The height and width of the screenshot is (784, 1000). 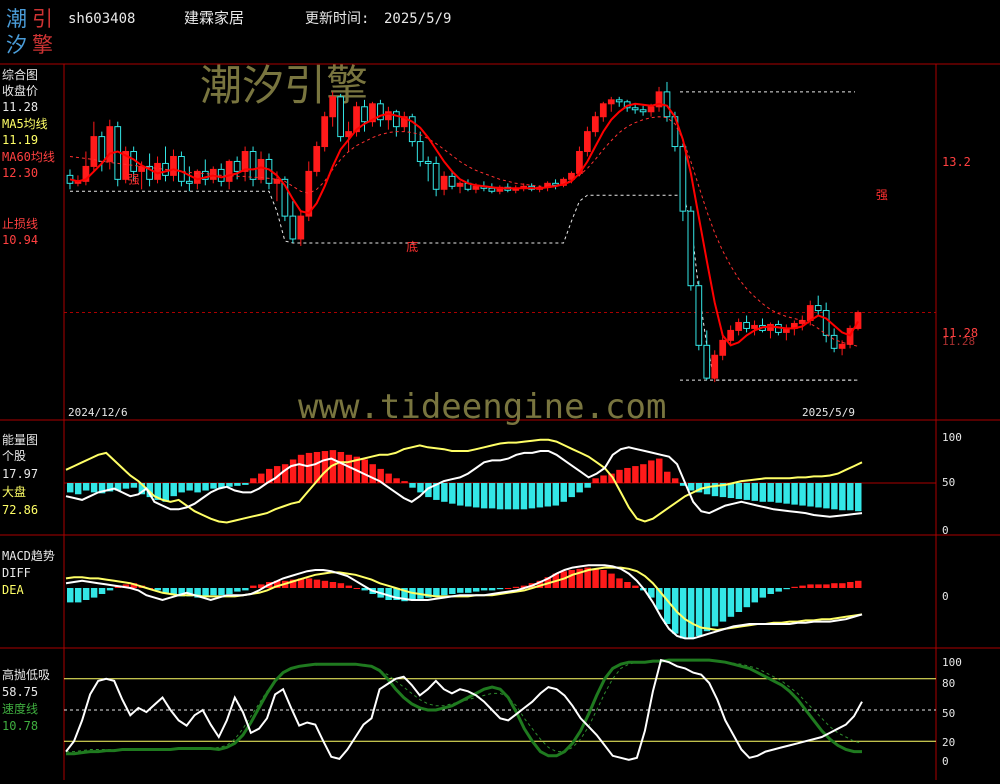 I want to click on stop-label: 止损线, so click(x=20, y=224).